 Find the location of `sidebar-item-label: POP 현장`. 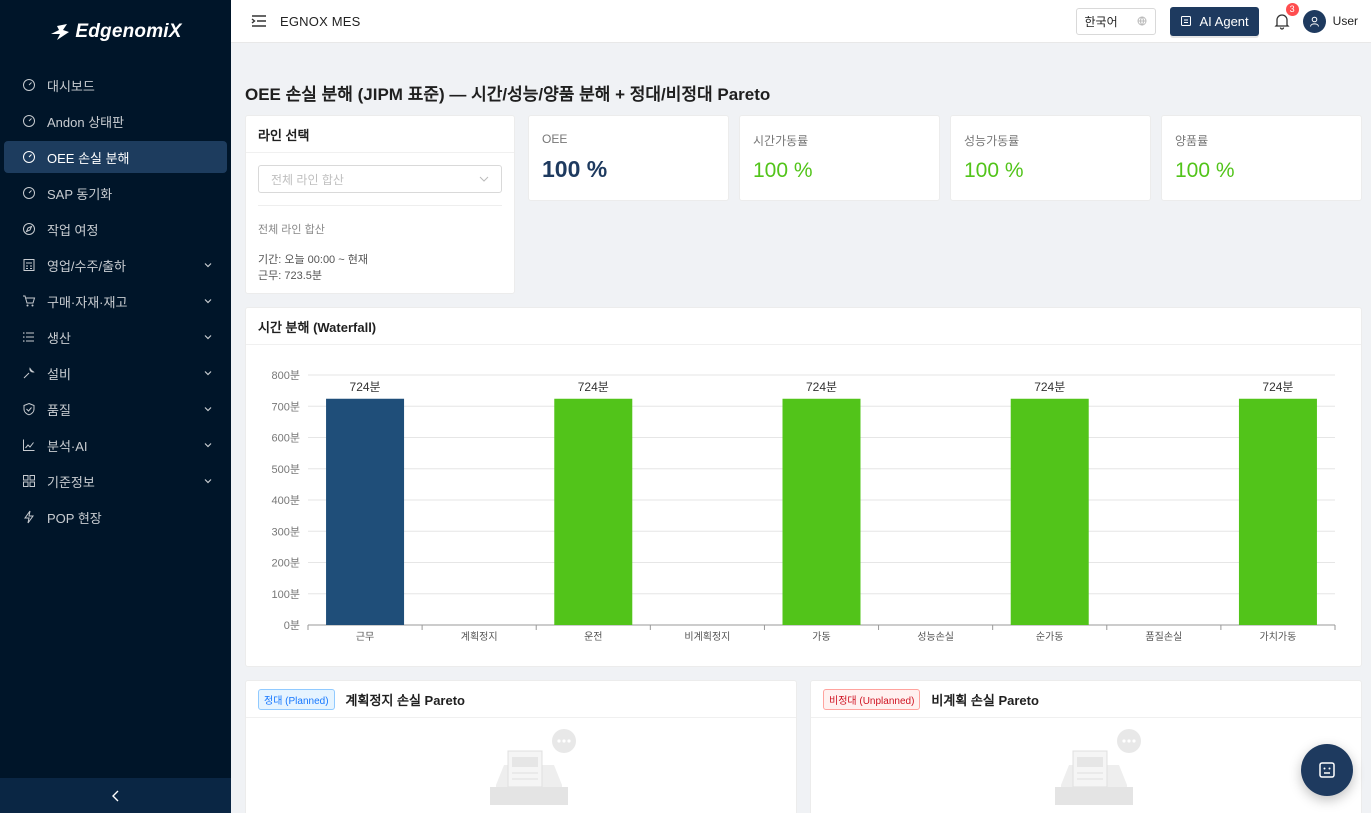

sidebar-item-label: POP 현장 is located at coordinates (74, 518).